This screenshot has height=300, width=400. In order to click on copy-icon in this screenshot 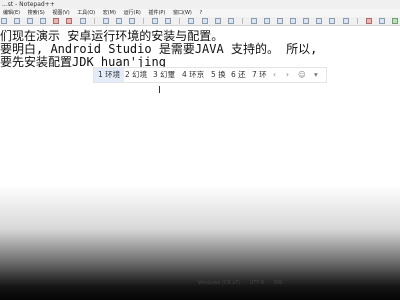, I will do `click(118, 21)`.